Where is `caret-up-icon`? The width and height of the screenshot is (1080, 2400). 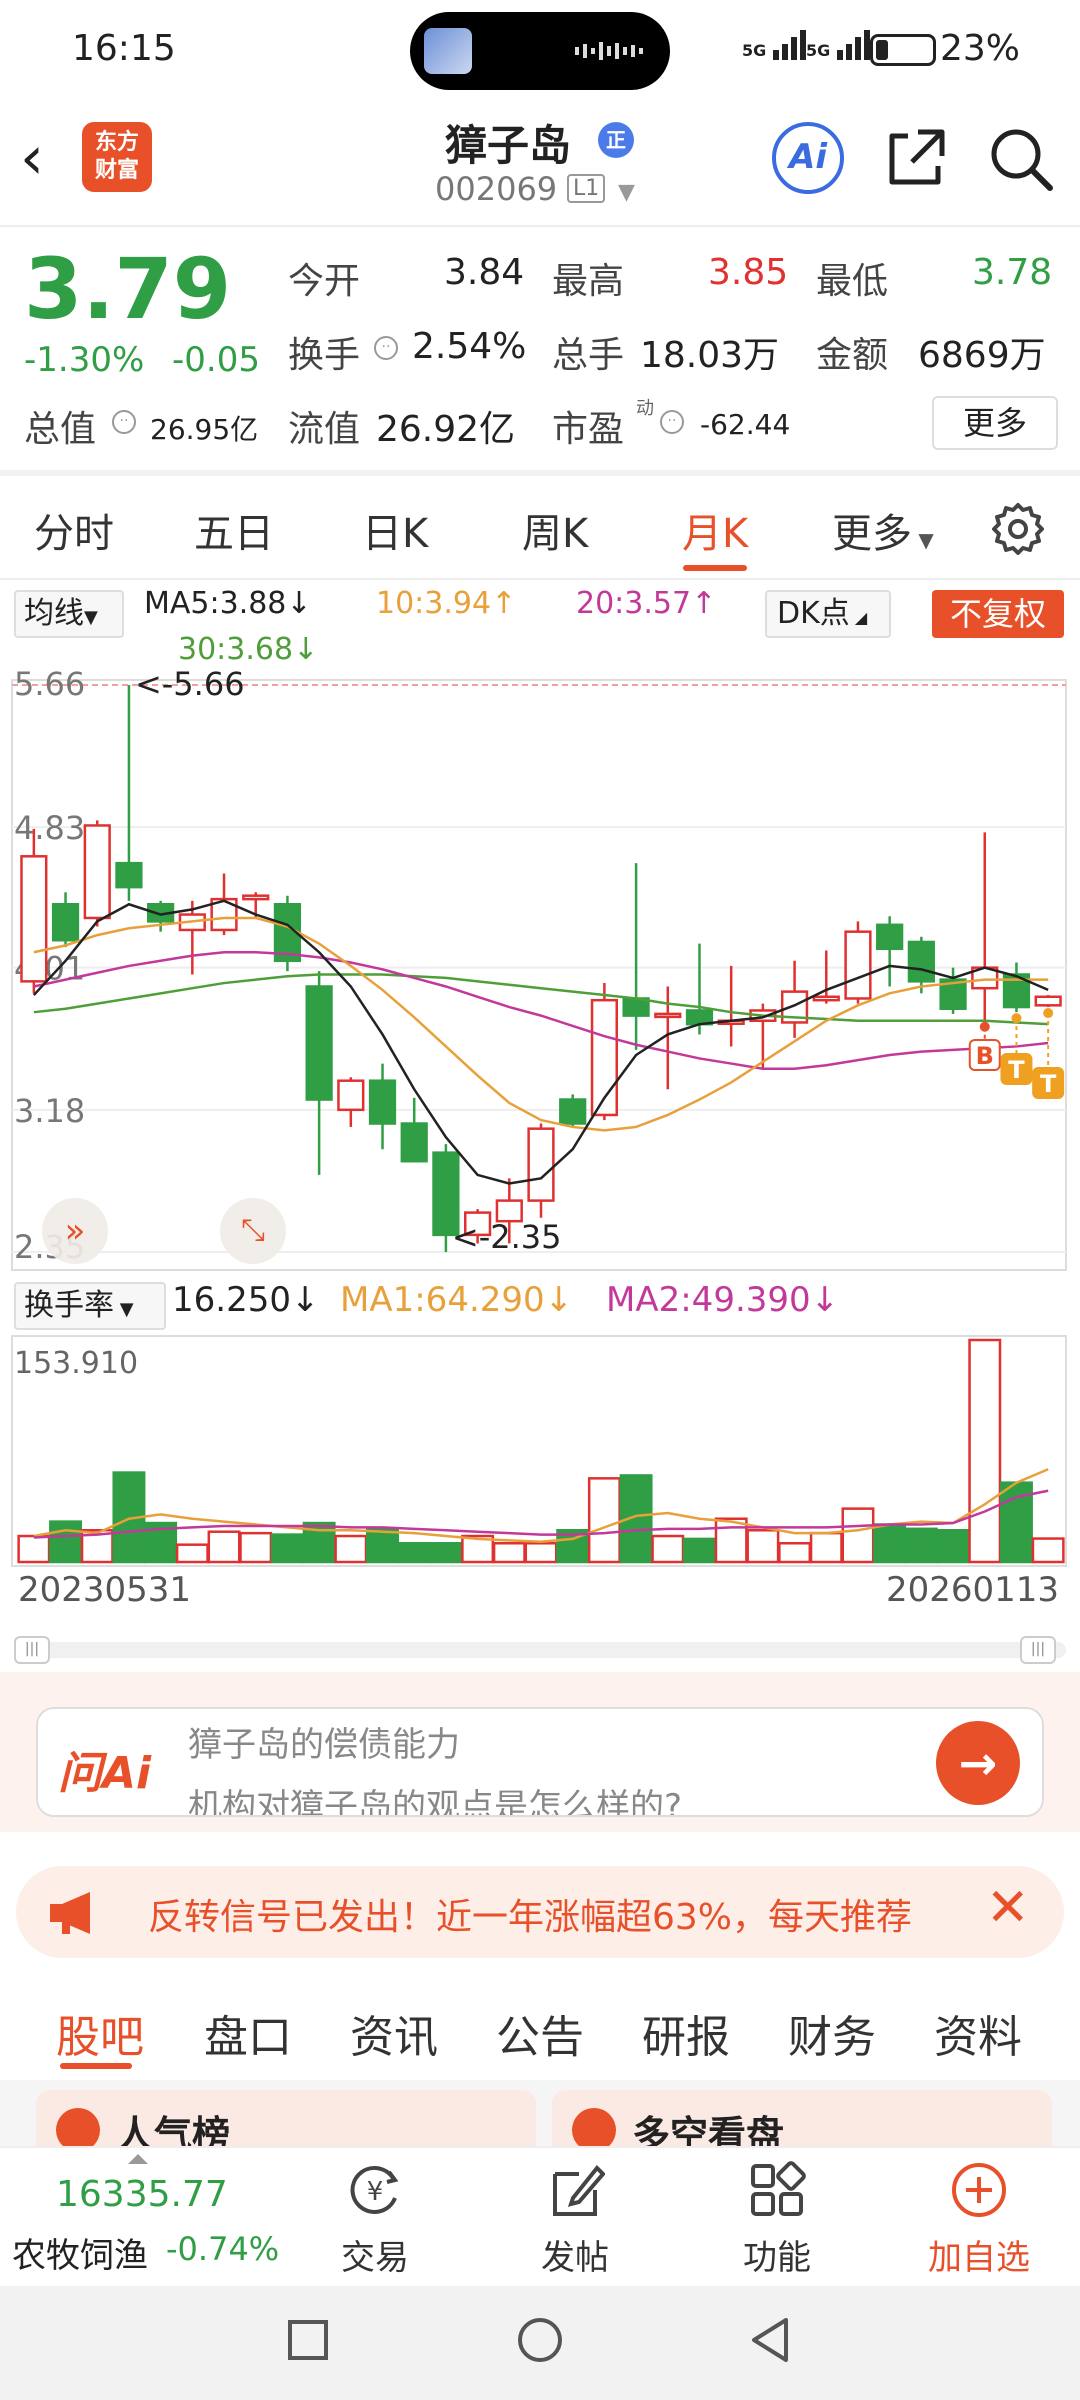
caret-up-icon is located at coordinates (138, 2159).